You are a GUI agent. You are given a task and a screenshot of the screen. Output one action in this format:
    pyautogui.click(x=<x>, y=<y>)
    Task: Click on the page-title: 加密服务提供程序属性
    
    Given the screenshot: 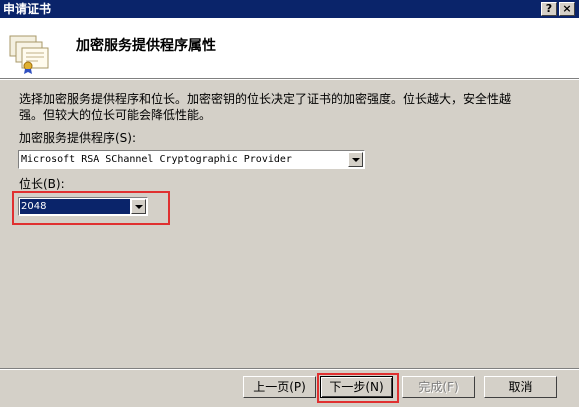 What is the action you would take?
    pyautogui.click(x=146, y=46)
    